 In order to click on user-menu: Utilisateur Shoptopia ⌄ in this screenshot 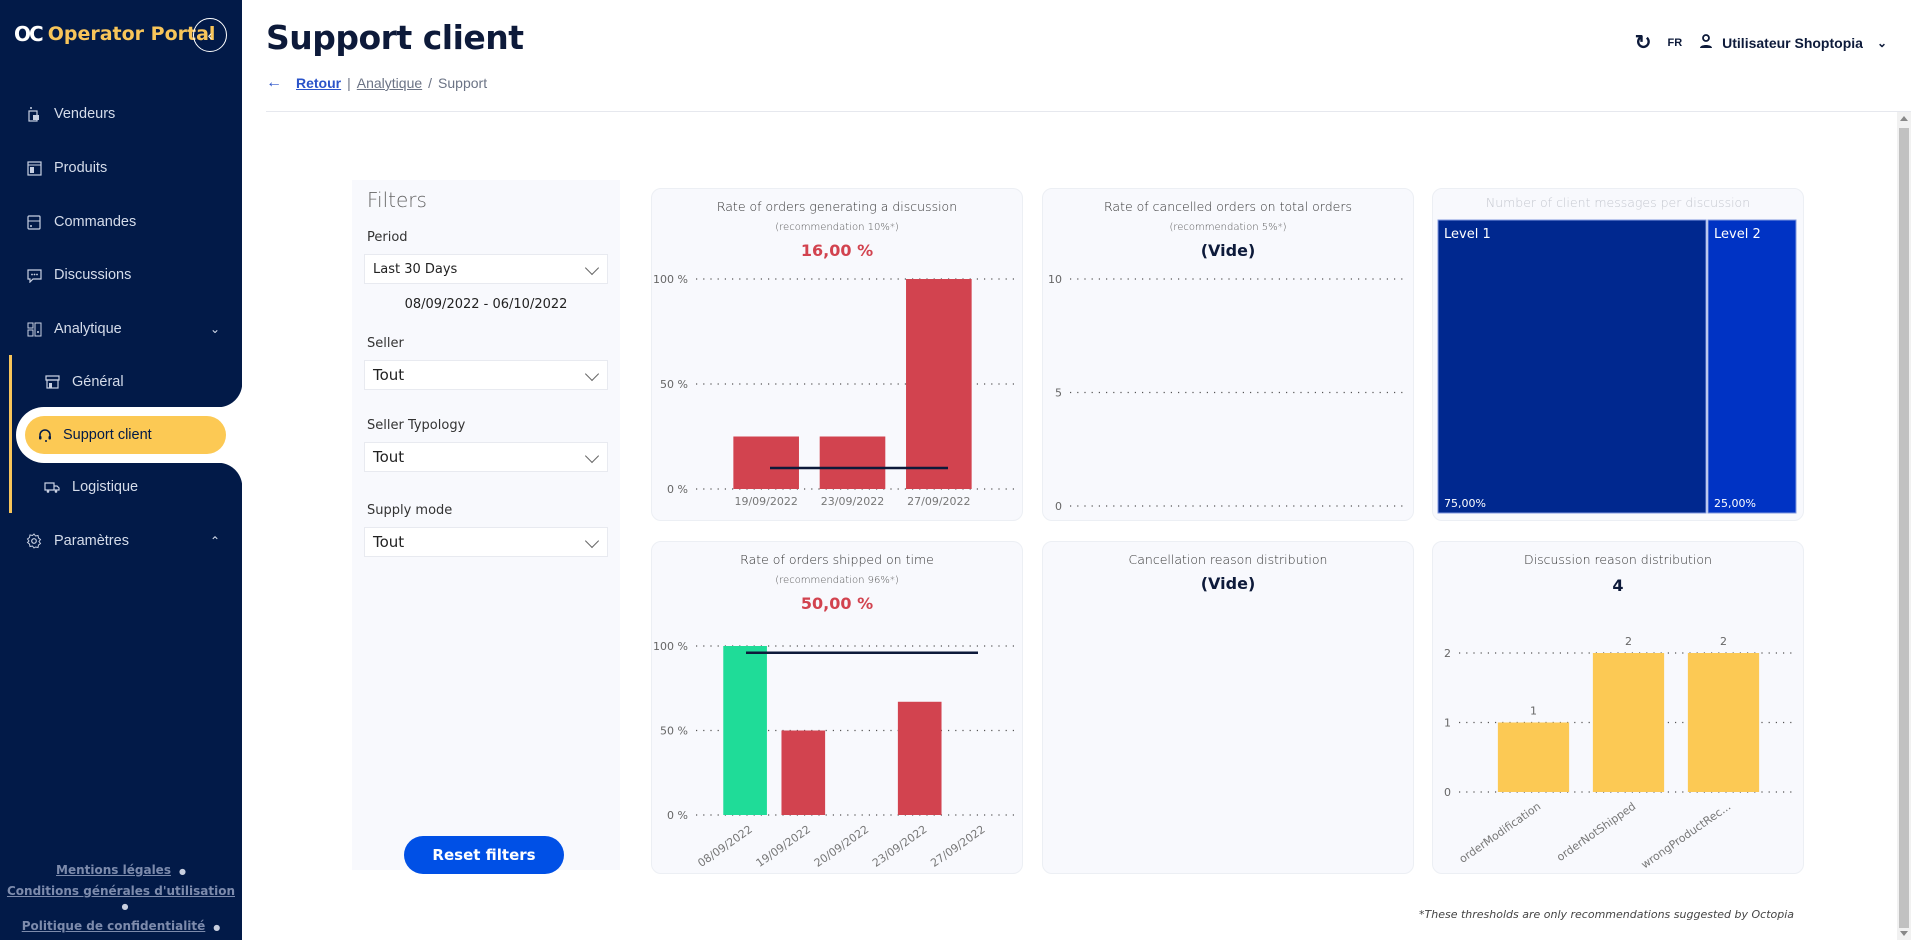, I will do `click(1792, 42)`.